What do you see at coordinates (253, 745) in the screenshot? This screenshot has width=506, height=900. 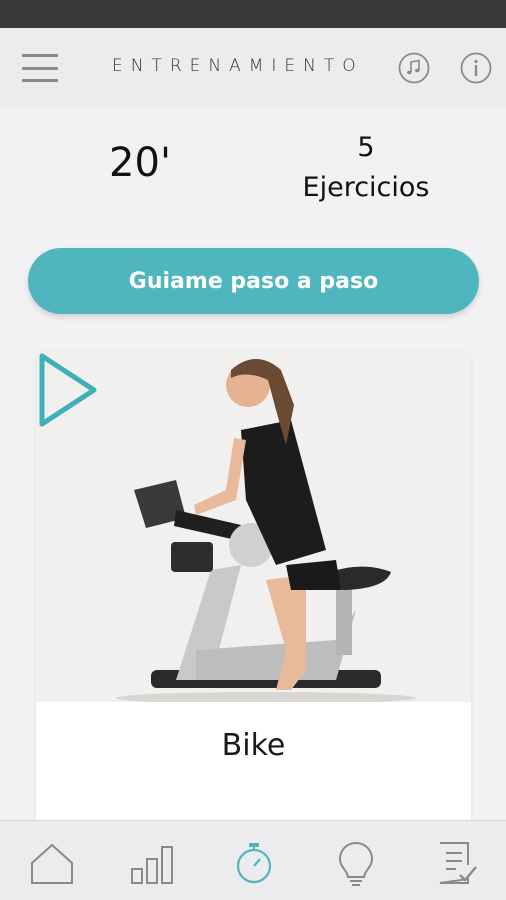 I see `exercise-title: Bike` at bounding box center [253, 745].